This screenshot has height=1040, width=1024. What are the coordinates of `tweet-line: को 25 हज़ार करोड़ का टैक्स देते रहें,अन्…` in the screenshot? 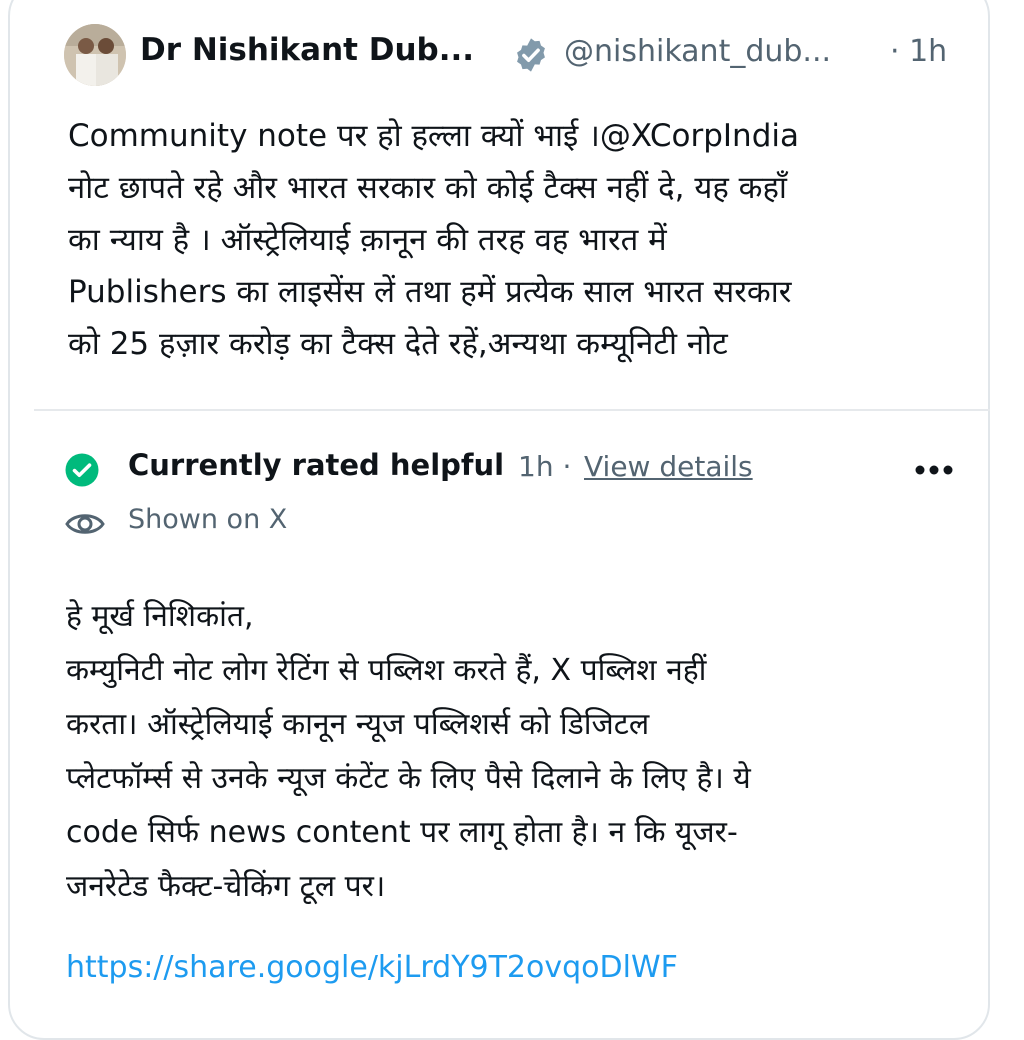 It's located at (398, 344).